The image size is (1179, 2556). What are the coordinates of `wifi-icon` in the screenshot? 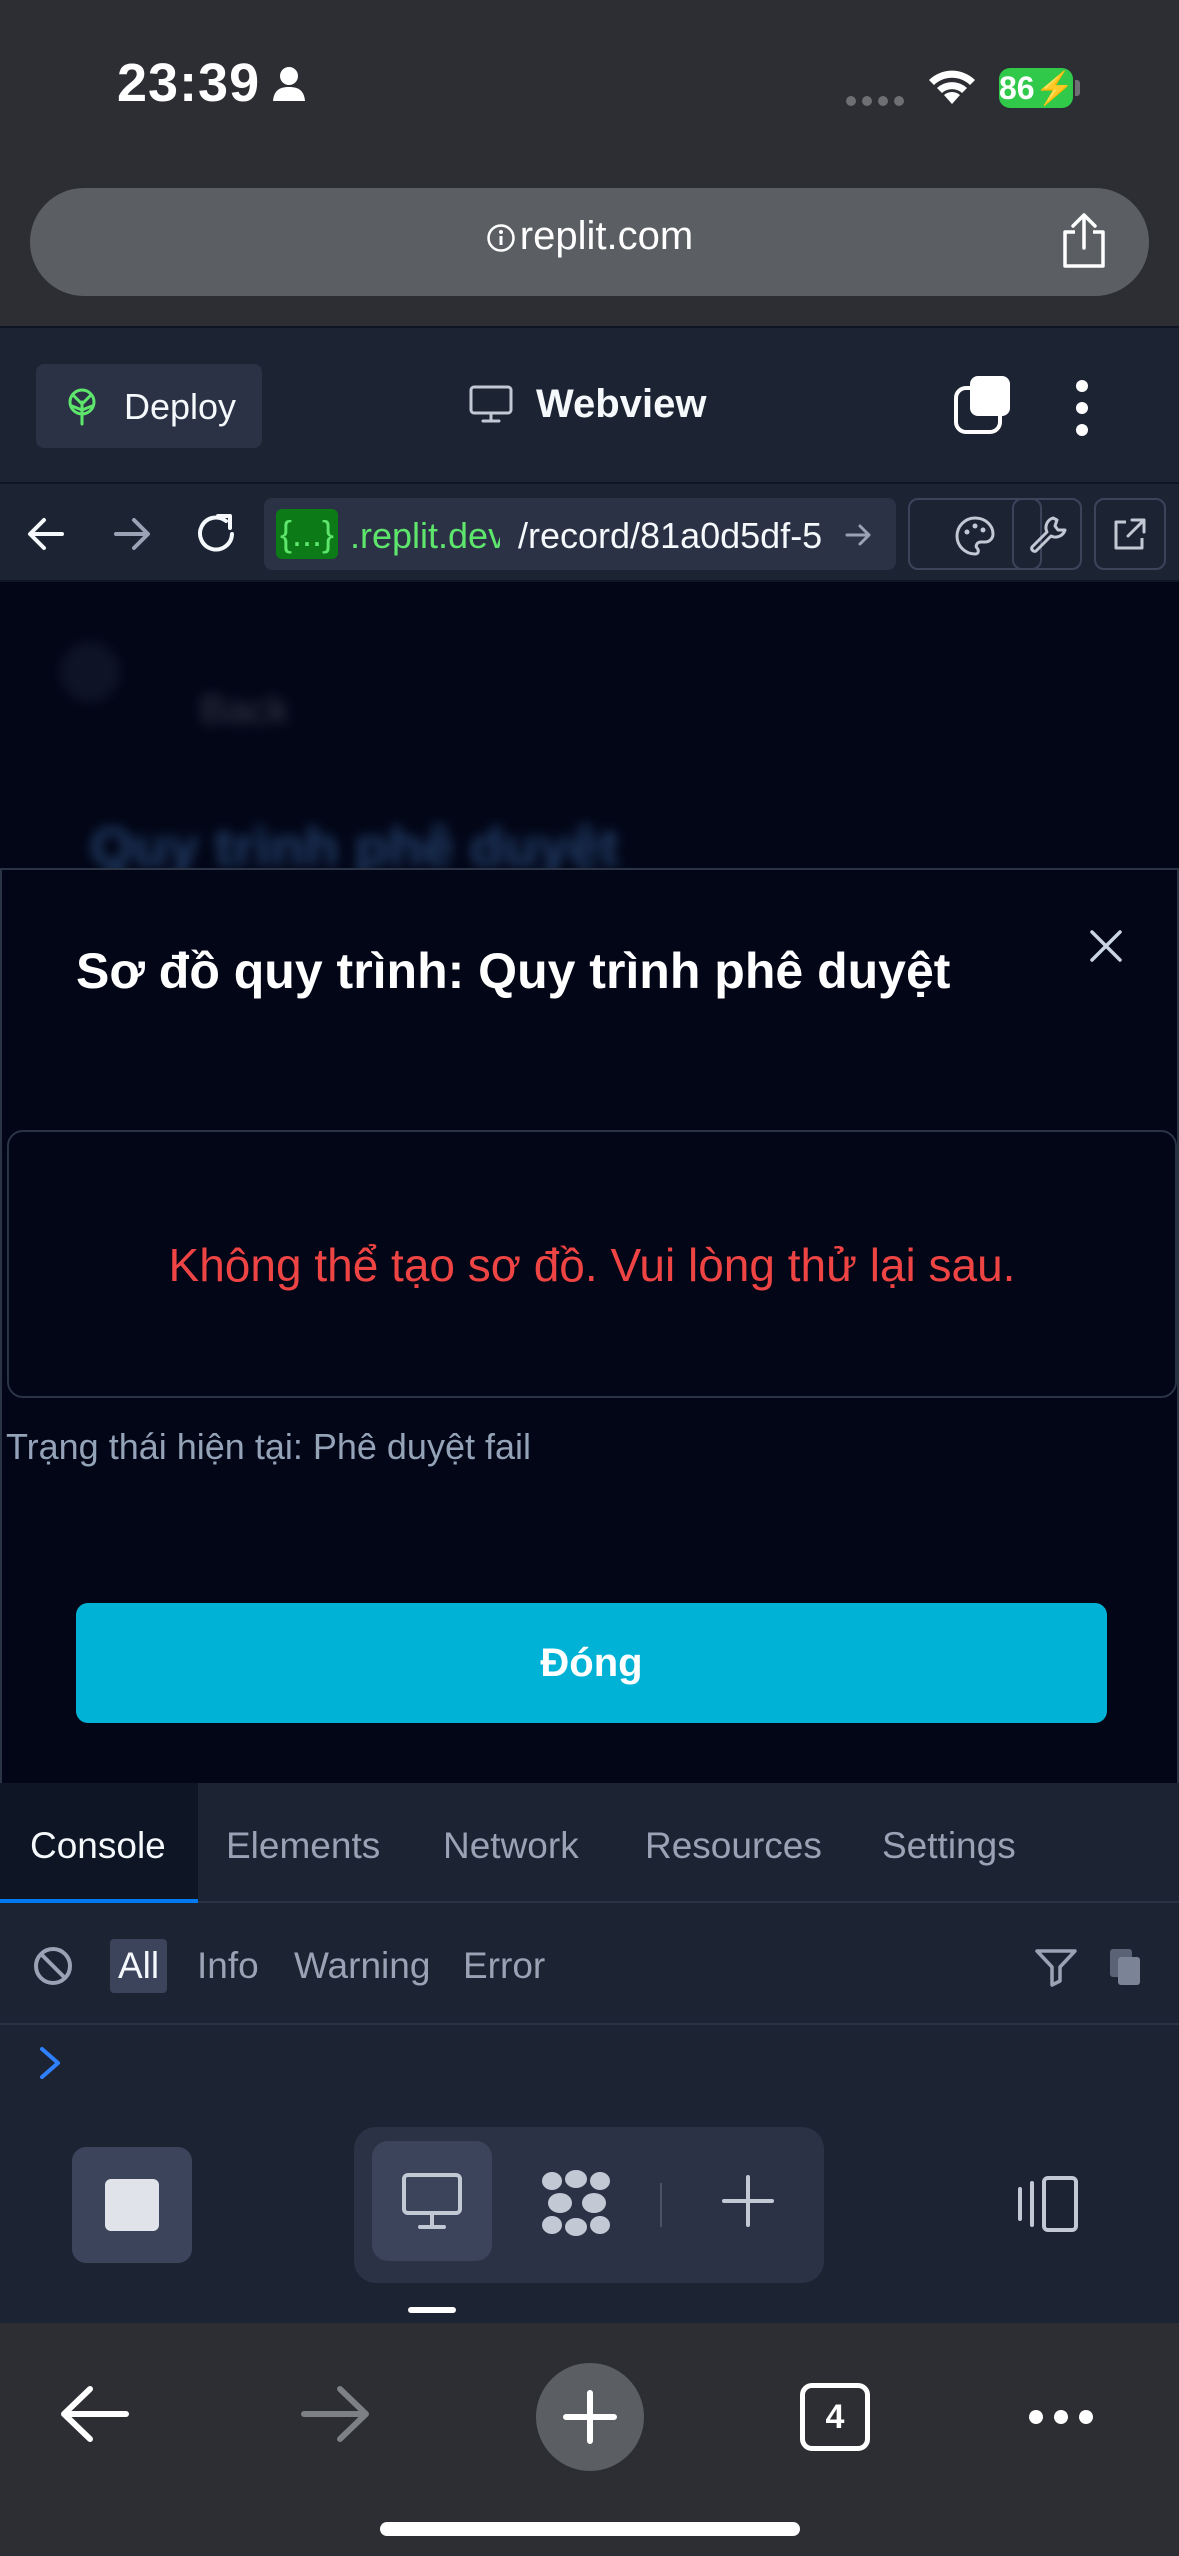 It's located at (952, 87).